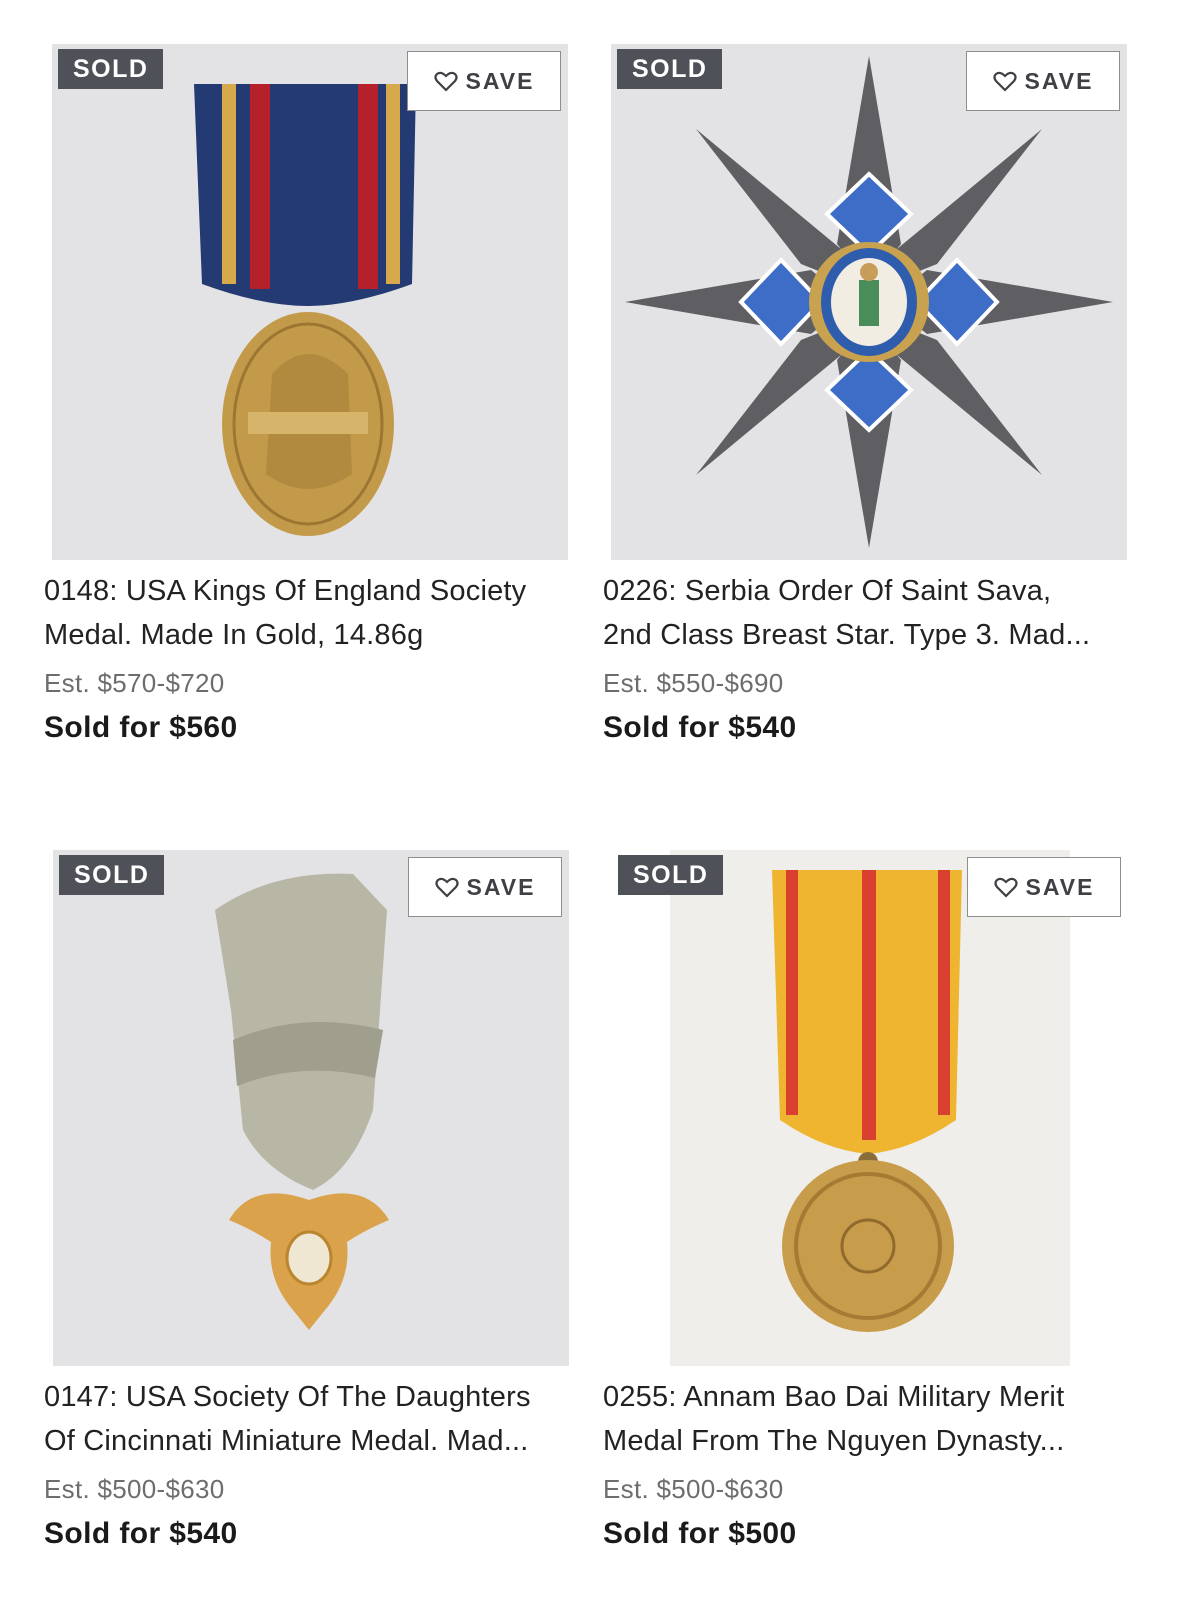 This screenshot has width=1200, height=1619. I want to click on silver-breast-star-image, so click(869, 302).